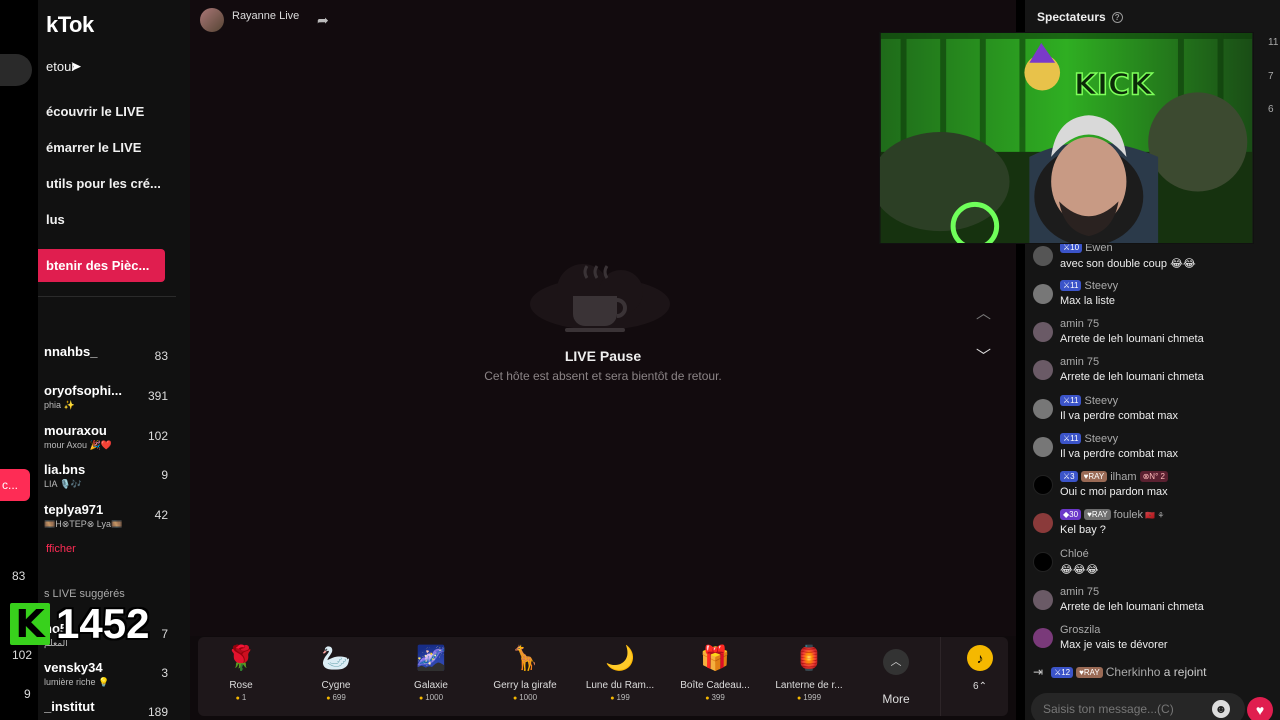 This screenshot has height=720, width=1280. I want to click on enter-icon: ⇥, so click(1038, 672).